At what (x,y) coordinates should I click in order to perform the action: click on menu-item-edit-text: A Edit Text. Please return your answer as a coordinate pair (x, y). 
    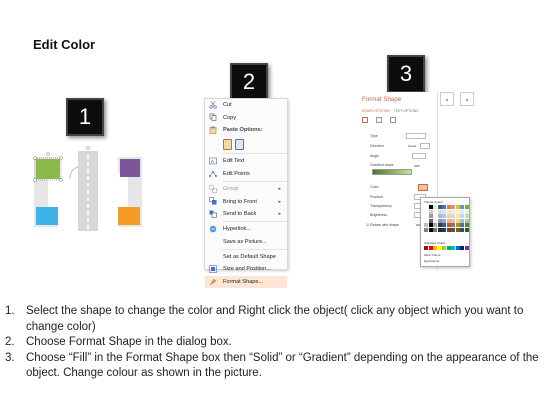
    Looking at the image, I should click on (246, 161).